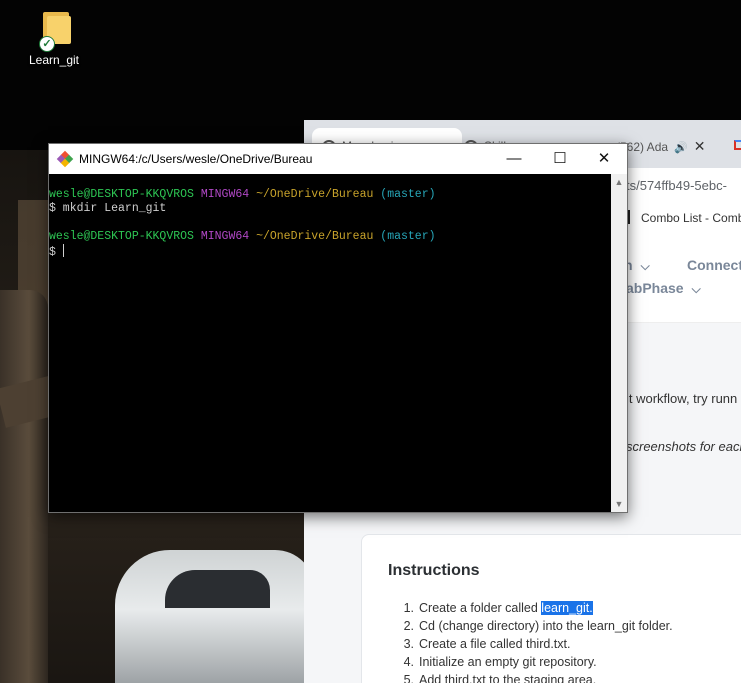 This screenshot has width=741, height=683. Describe the element at coordinates (63, 250) in the screenshot. I see `text-cursor` at that location.